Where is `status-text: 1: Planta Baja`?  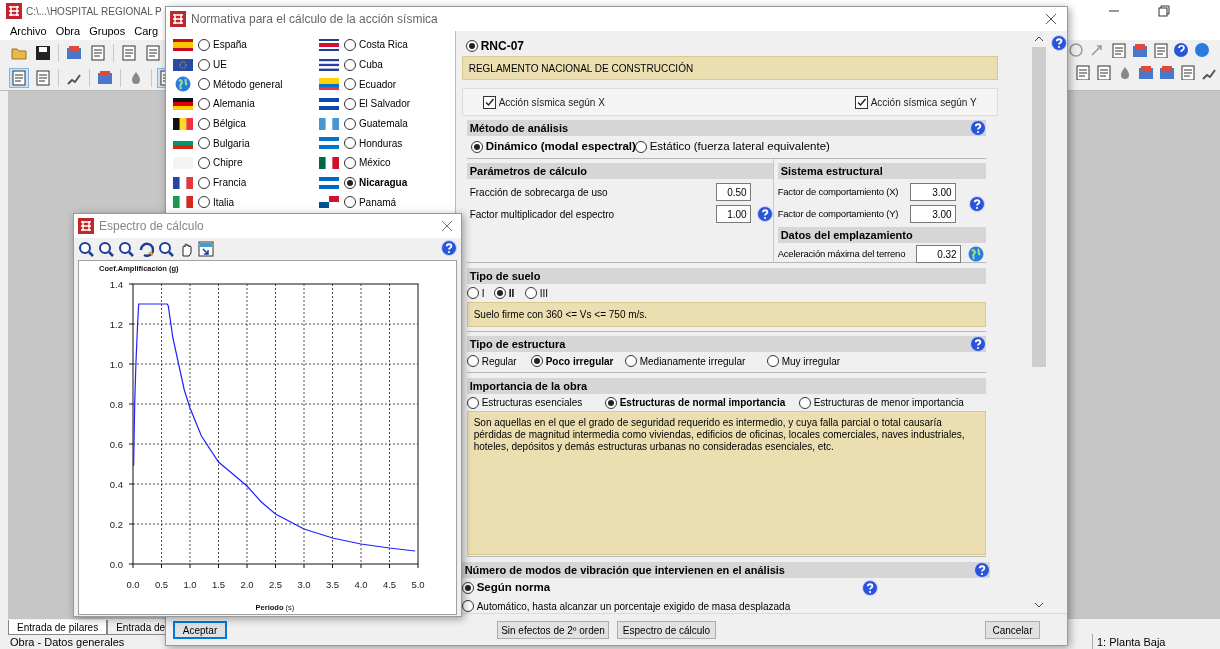
status-text: 1: Planta Baja is located at coordinates (1146, 641).